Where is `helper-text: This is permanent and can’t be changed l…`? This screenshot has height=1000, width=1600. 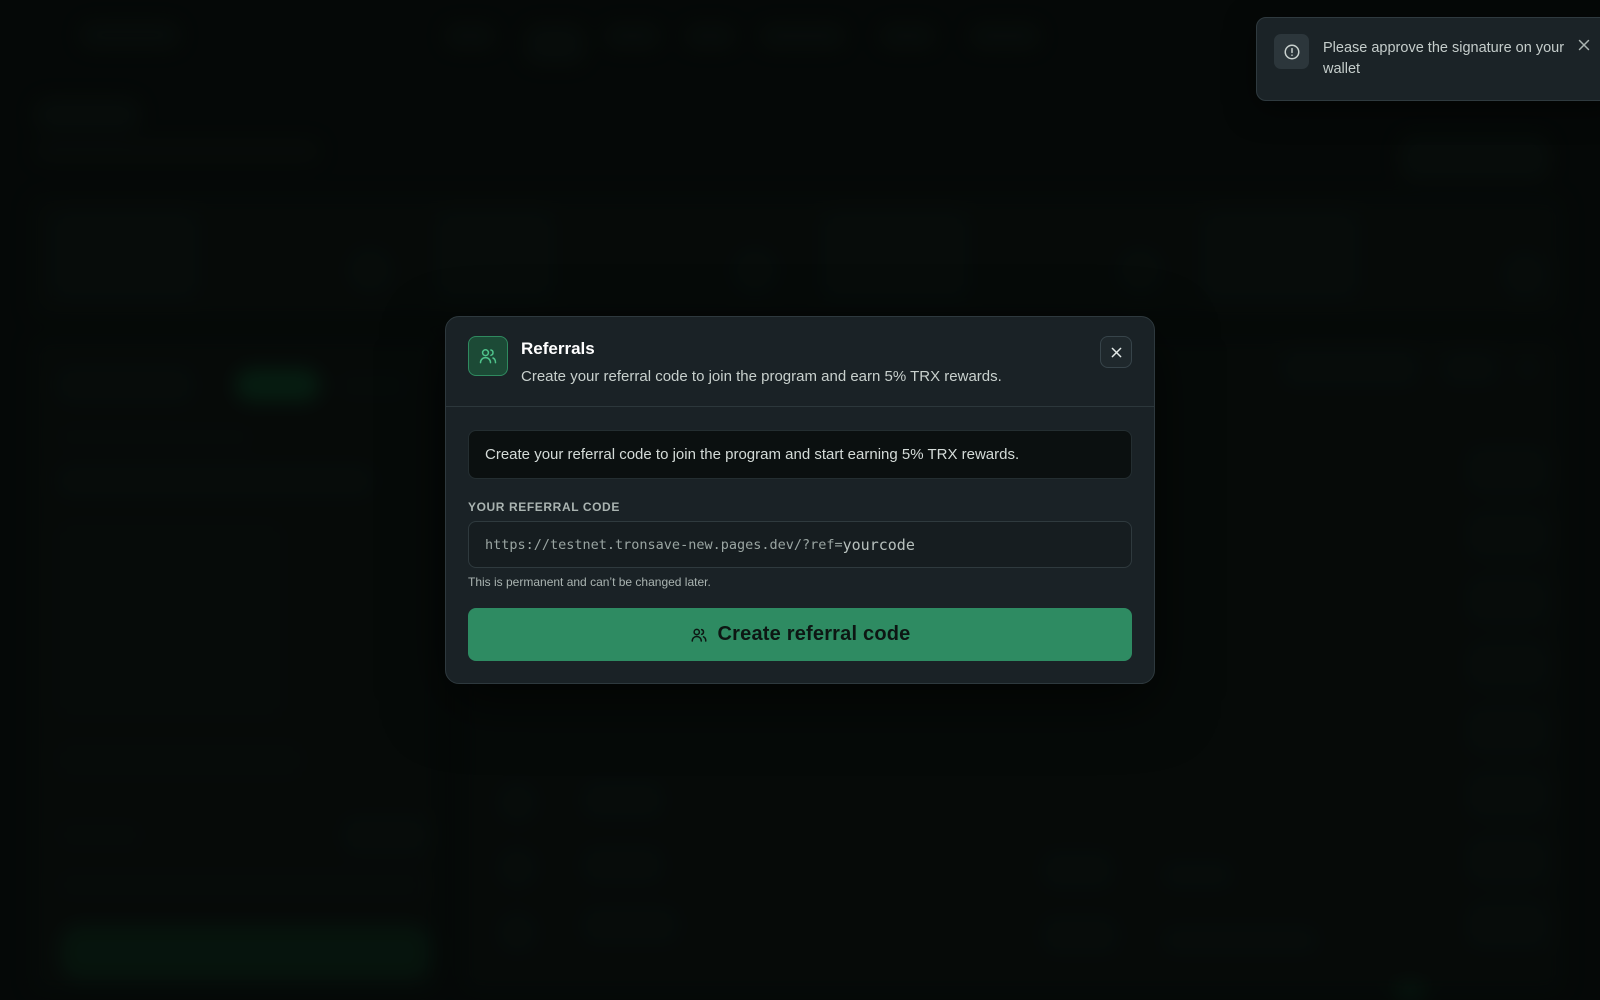 helper-text: This is permanent and can’t be changed l… is located at coordinates (589, 582).